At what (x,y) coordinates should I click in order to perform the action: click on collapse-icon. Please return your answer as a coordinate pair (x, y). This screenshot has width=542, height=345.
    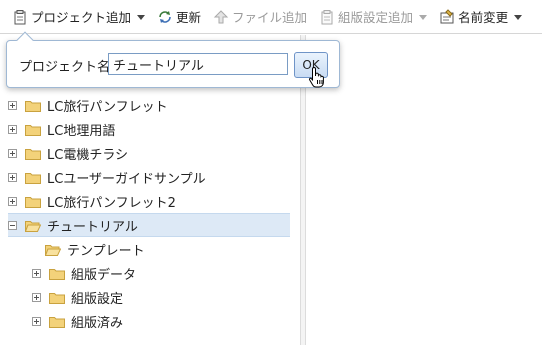
    Looking at the image, I should click on (12, 225).